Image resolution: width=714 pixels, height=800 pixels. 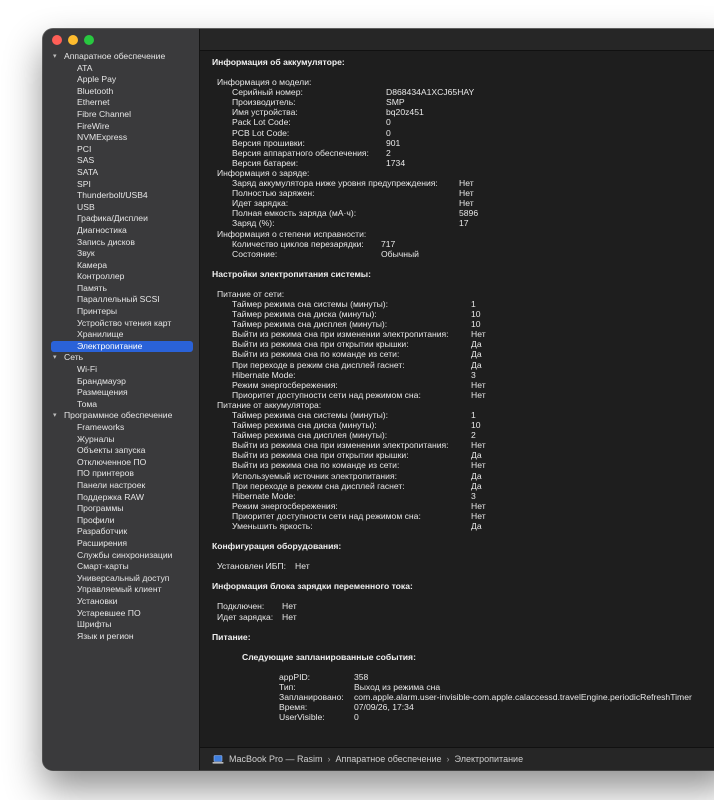 I want to click on sidebar-item: SAS, so click(x=121, y=161).